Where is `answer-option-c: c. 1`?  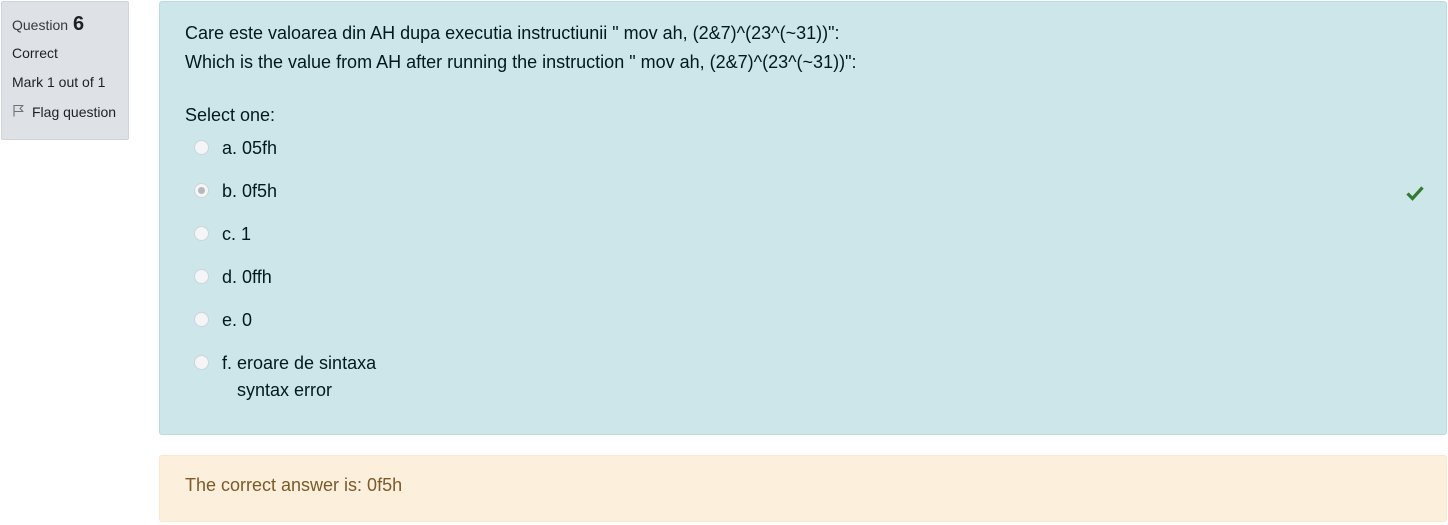 answer-option-c: c. 1 is located at coordinates (809, 242).